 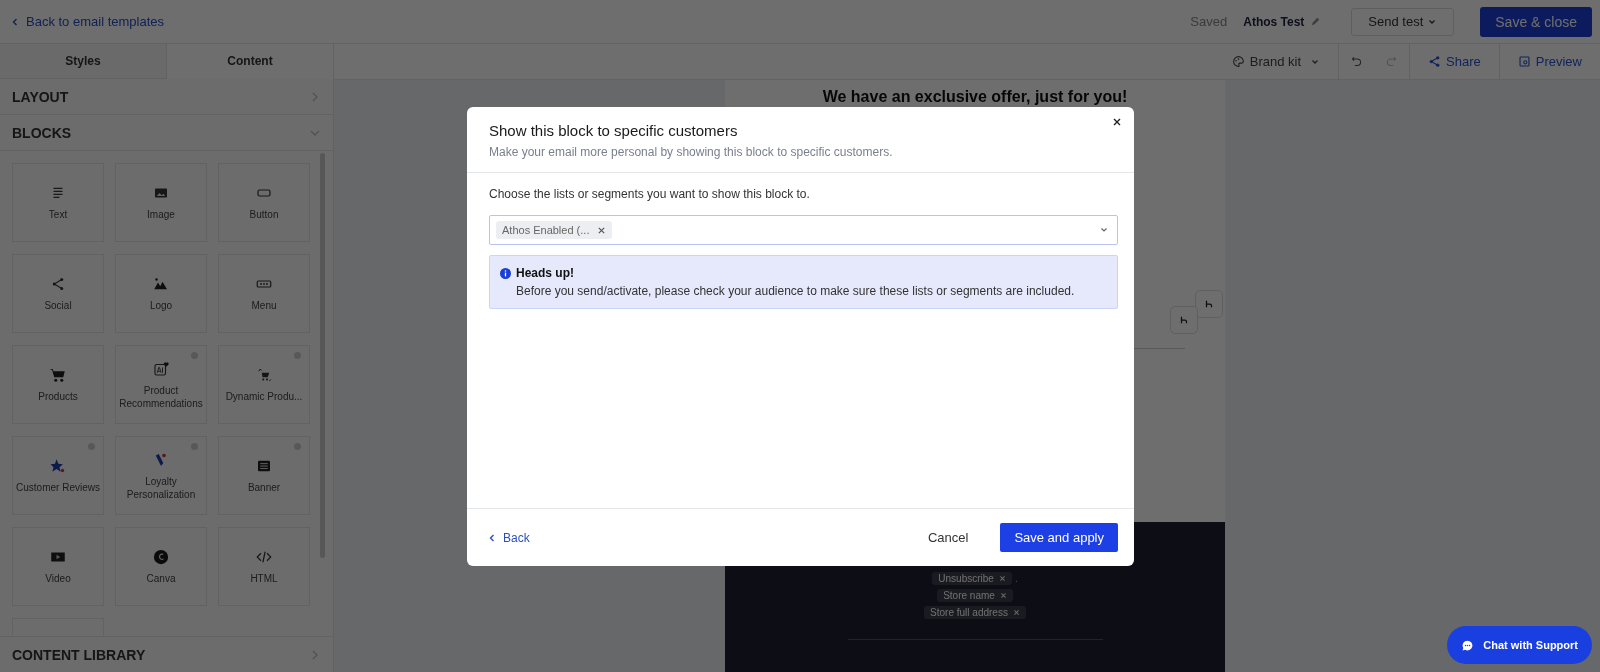 I want to click on remove-icon, so click(x=602, y=230).